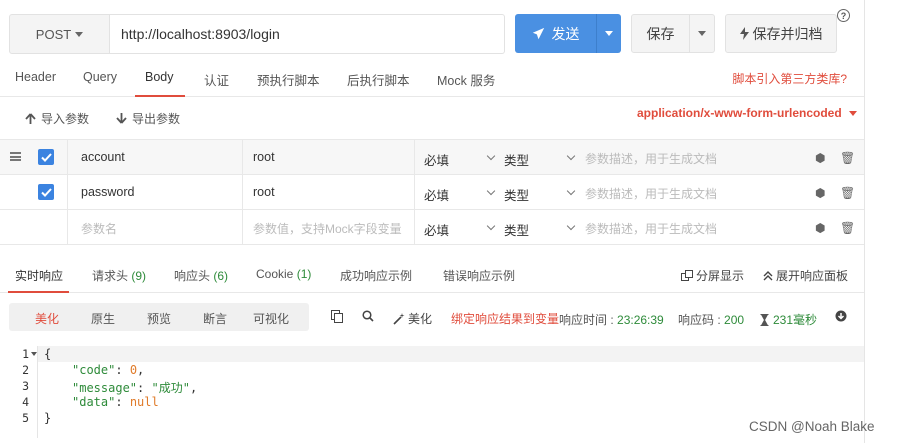 This screenshot has height=443, width=906. What do you see at coordinates (159, 77) in the screenshot?
I see `tab-body: Body` at bounding box center [159, 77].